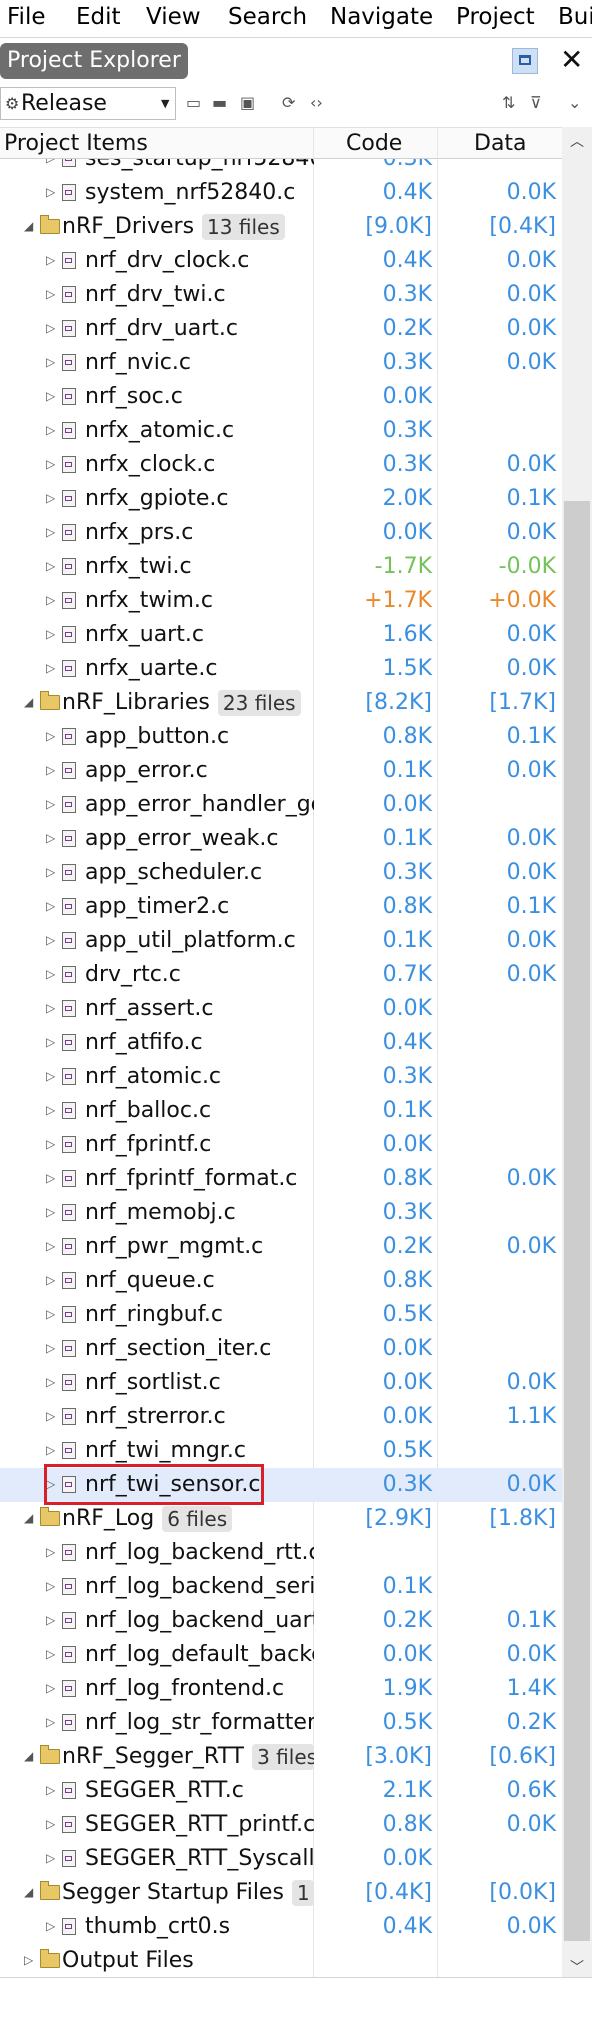 The width and height of the screenshot is (592, 2018). What do you see at coordinates (281, 295) in the screenshot?
I see `tree-file-row: ▷ nrf_drv_twi.c 0.3K 0.0K` at bounding box center [281, 295].